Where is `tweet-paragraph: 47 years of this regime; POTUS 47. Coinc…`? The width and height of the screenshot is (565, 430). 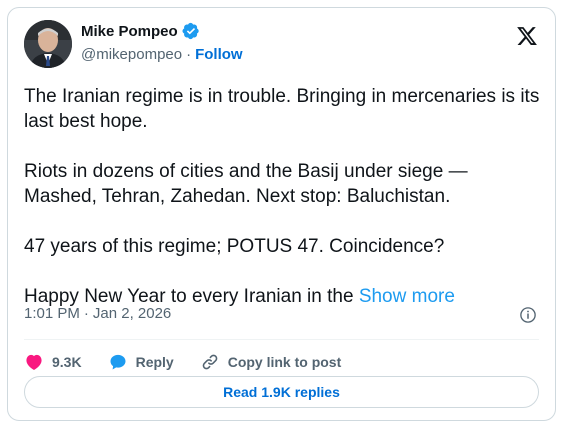 tweet-paragraph: 47 years of this regime; POTUS 47. Coinc… is located at coordinates (234, 246).